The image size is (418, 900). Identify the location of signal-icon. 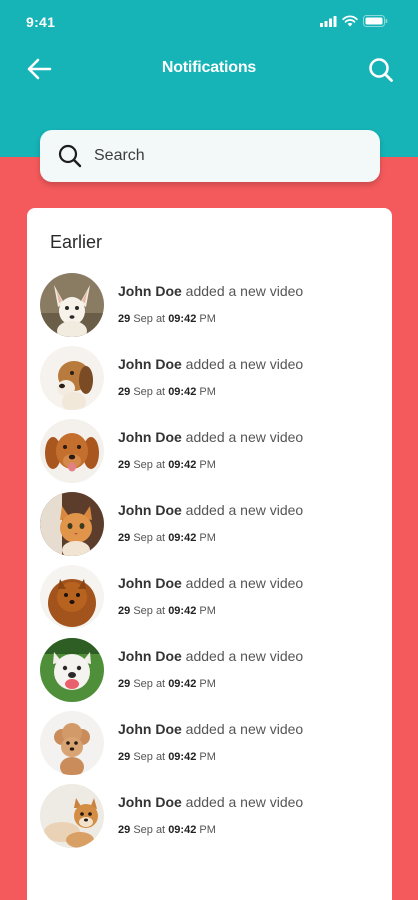
(328, 21).